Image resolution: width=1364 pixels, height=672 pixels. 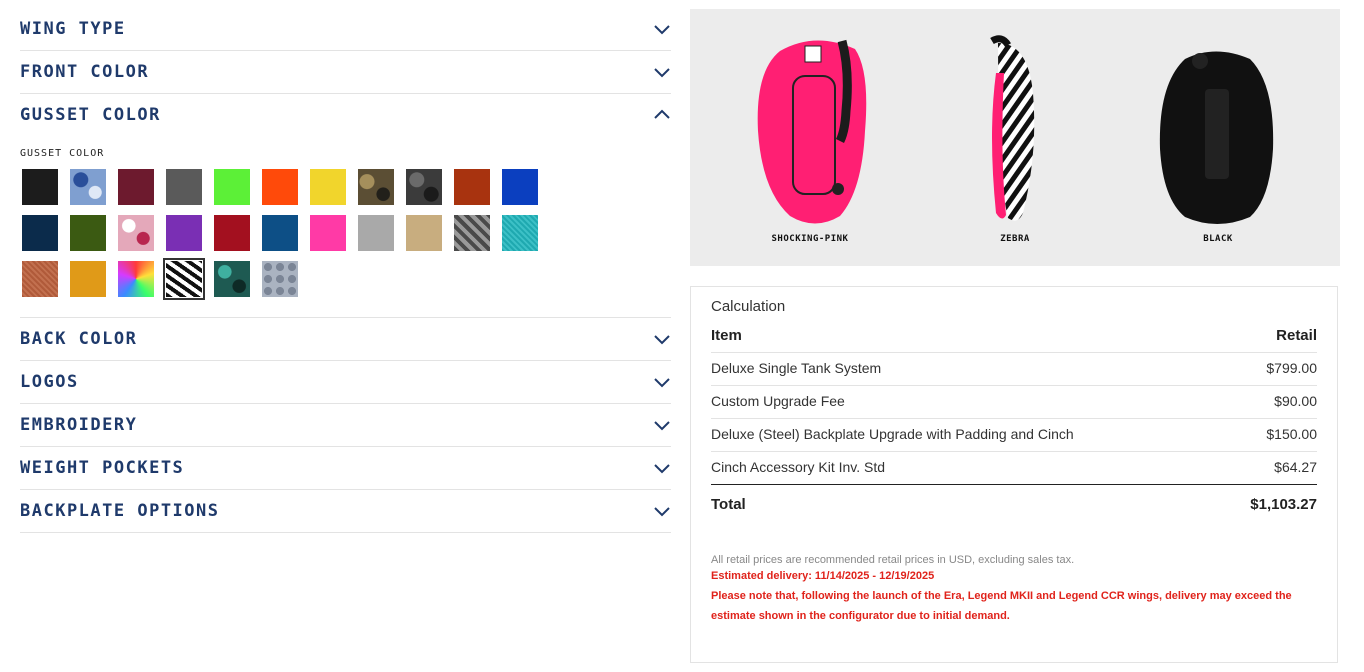 What do you see at coordinates (1014, 334) in the screenshot?
I see `table-header: Item Retail` at bounding box center [1014, 334].